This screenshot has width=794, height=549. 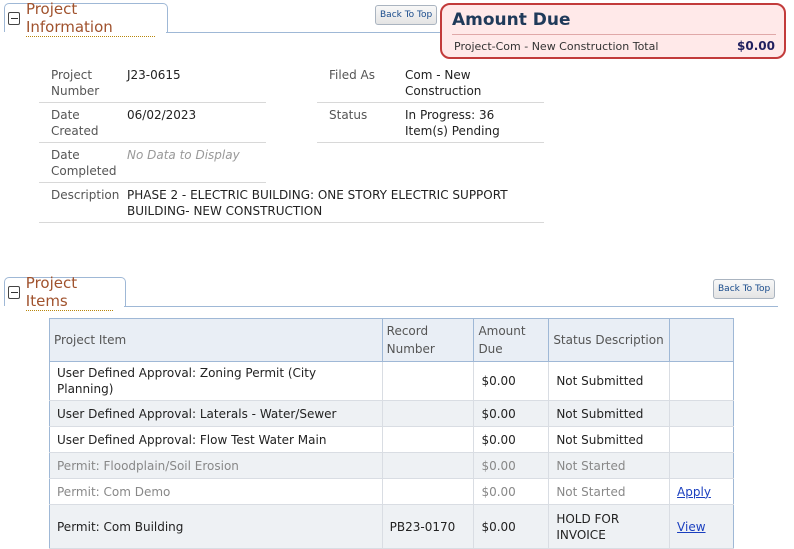 I want to click on status-row: Status In Progress: 36 Item(s) Pending, so click(x=430, y=124).